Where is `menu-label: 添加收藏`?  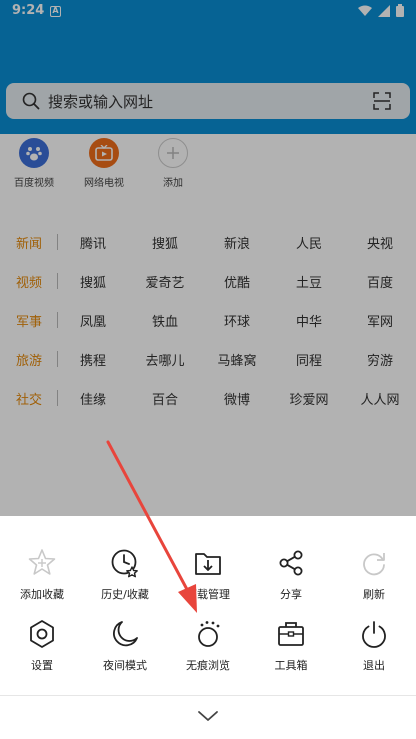
menu-label: 添加收藏 is located at coordinates (42, 594).